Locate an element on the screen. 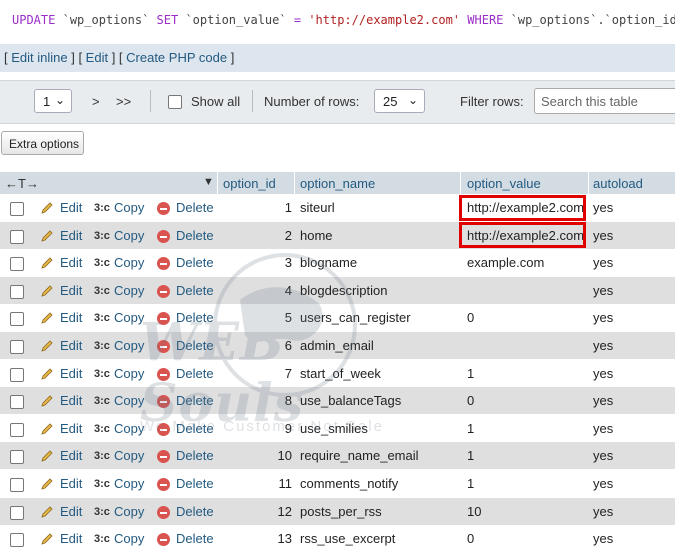 This screenshot has height=555, width=675. edit-inline-link: Edit inline is located at coordinates (39, 57).